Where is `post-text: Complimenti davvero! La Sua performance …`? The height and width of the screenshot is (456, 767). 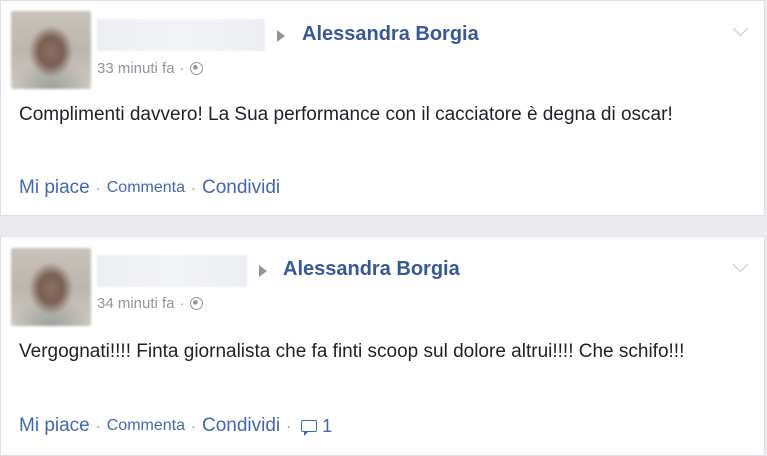 post-text: Complimenti davvero! La Sua performance … is located at coordinates (346, 114).